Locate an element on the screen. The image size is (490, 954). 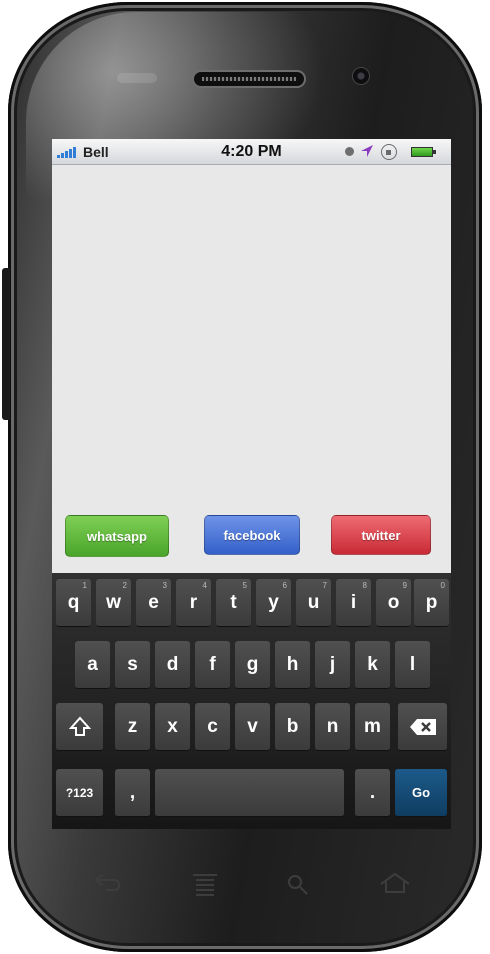
period-key: . is located at coordinates (372, 793).